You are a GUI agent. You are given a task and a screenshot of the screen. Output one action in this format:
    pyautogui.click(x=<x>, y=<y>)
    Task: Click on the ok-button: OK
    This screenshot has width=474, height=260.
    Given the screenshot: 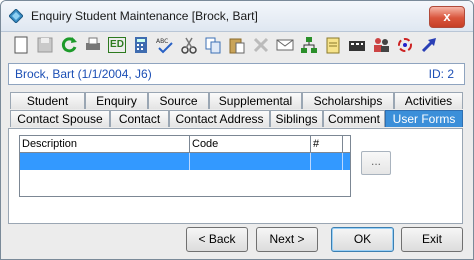 What is the action you would take?
    pyautogui.click(x=362, y=239)
    